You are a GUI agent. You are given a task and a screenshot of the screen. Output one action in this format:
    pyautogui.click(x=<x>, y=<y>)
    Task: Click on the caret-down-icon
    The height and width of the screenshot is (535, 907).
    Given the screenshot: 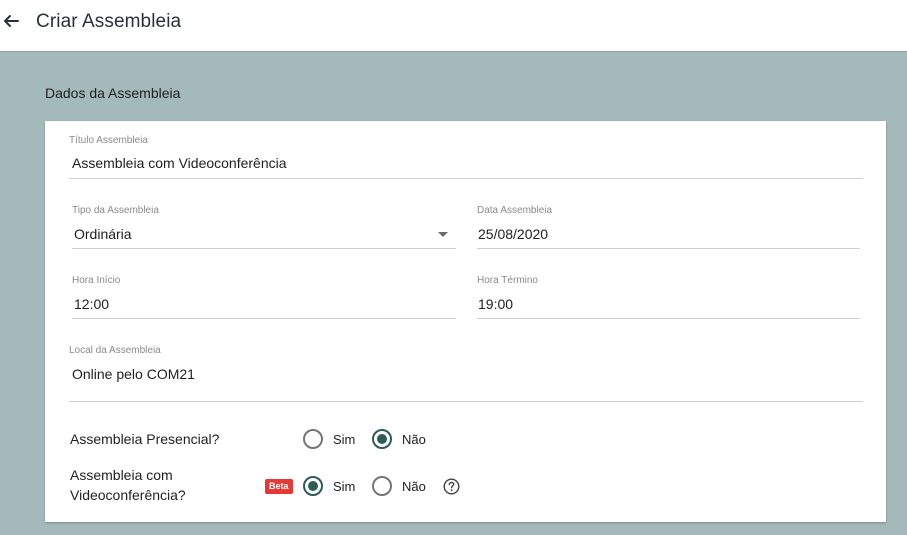 What is the action you would take?
    pyautogui.click(x=443, y=234)
    